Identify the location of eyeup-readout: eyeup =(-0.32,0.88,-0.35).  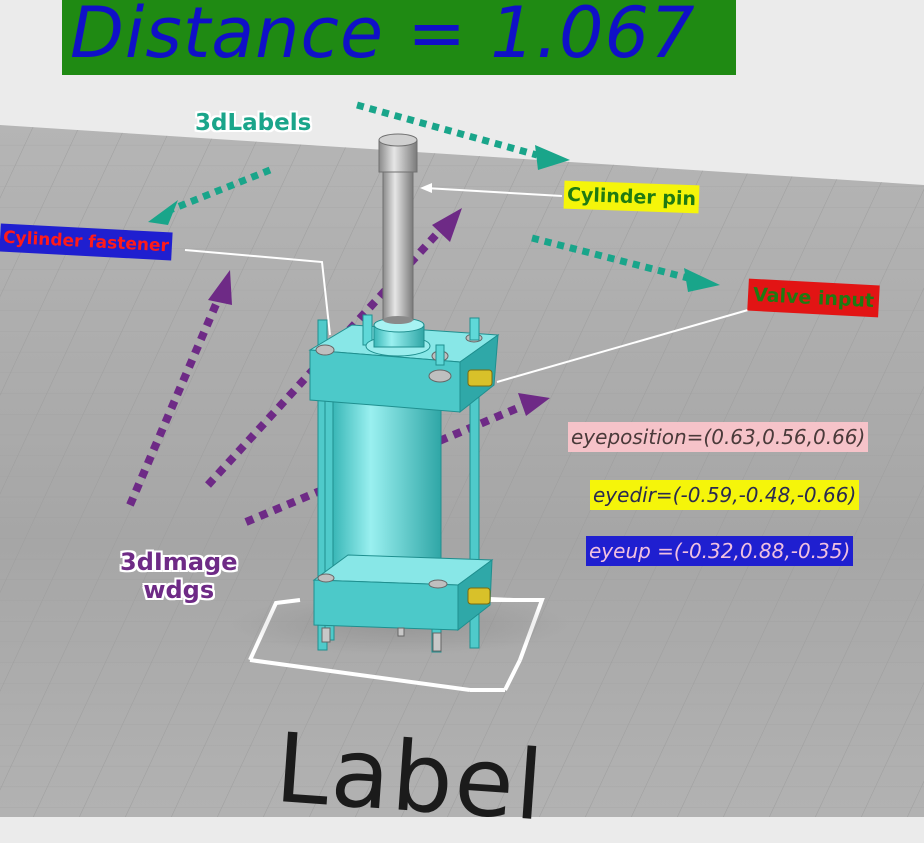
(720, 551).